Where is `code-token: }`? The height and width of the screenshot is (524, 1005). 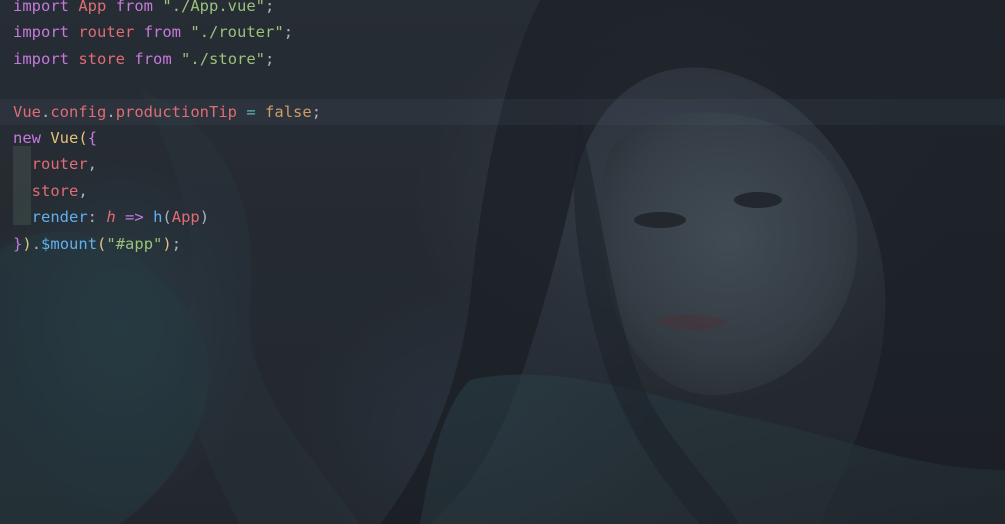 code-token: } is located at coordinates (18, 243).